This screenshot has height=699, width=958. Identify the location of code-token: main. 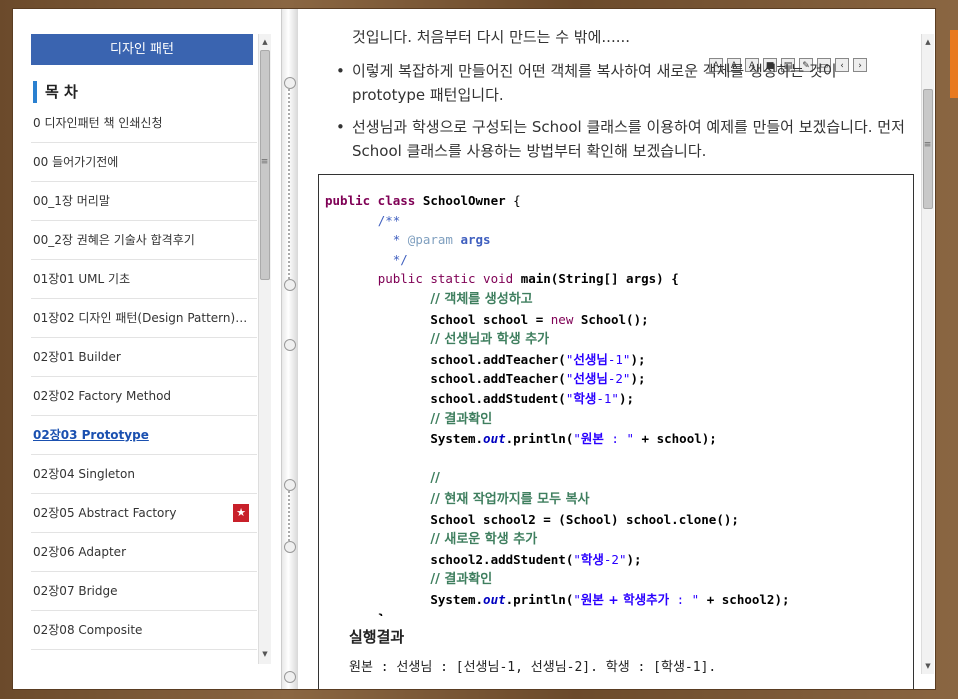
(535, 279).